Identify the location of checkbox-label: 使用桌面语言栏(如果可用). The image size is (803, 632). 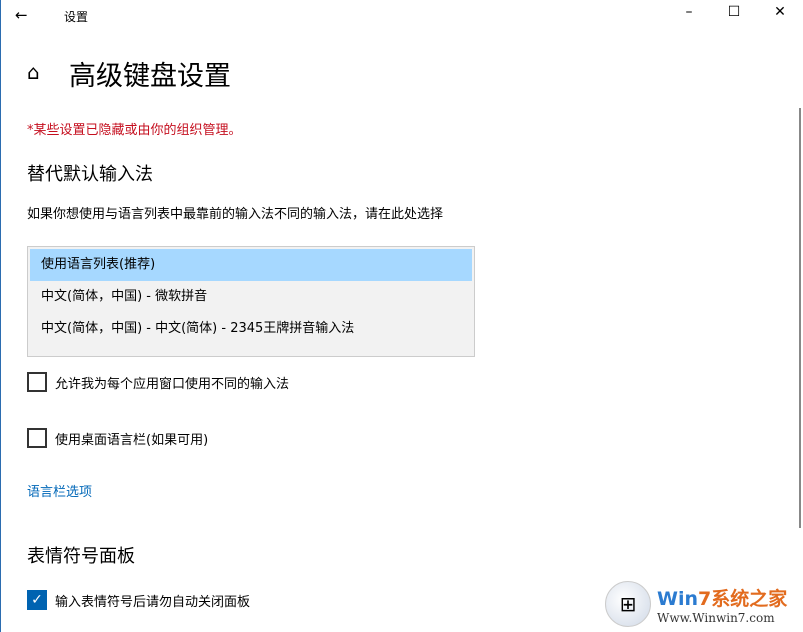
(132, 440).